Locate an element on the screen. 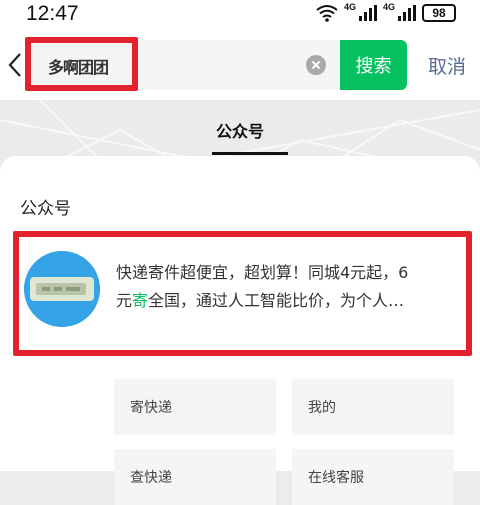  battery-level: 98 is located at coordinates (439, 13).